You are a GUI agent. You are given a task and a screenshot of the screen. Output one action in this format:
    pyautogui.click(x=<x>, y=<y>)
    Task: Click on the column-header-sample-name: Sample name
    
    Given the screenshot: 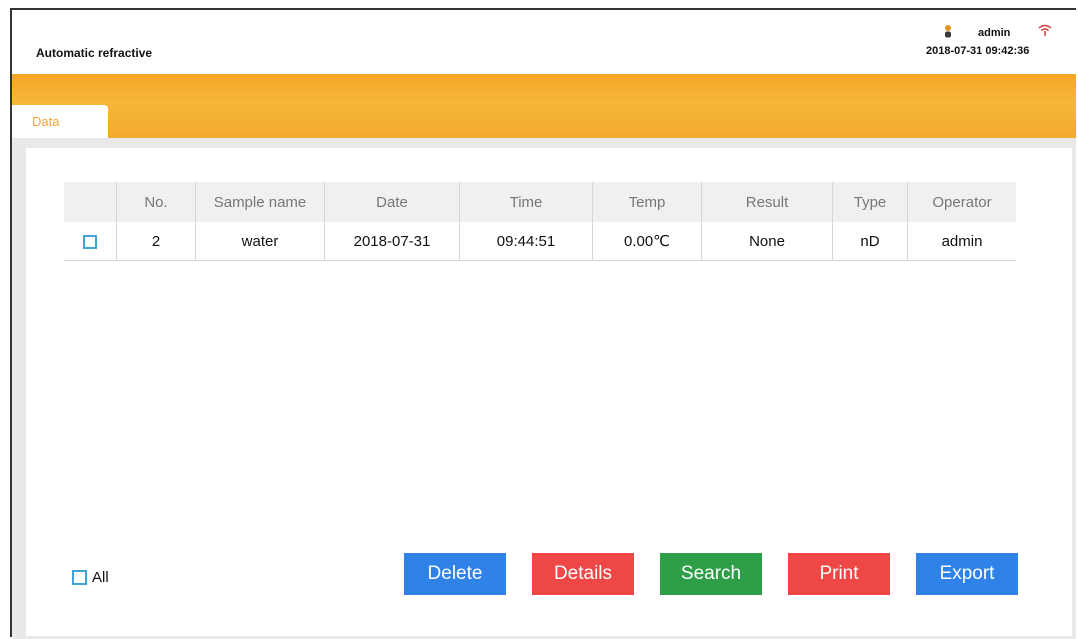 What is the action you would take?
    pyautogui.click(x=260, y=202)
    